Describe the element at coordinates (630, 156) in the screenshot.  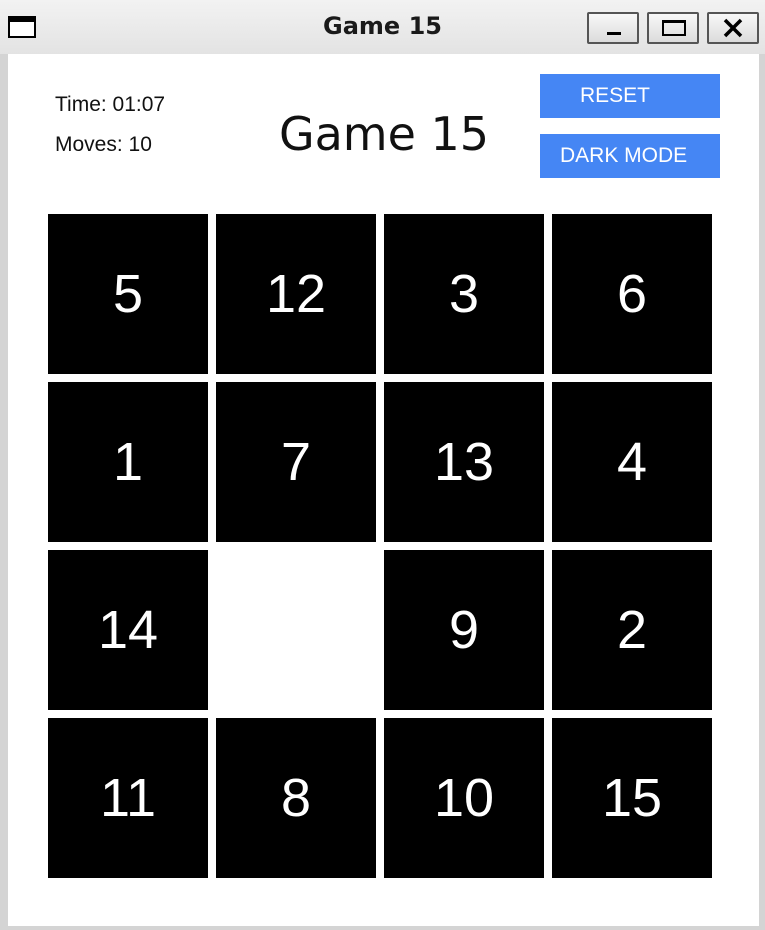
I see `dark-mode-button: DARK MODE` at that location.